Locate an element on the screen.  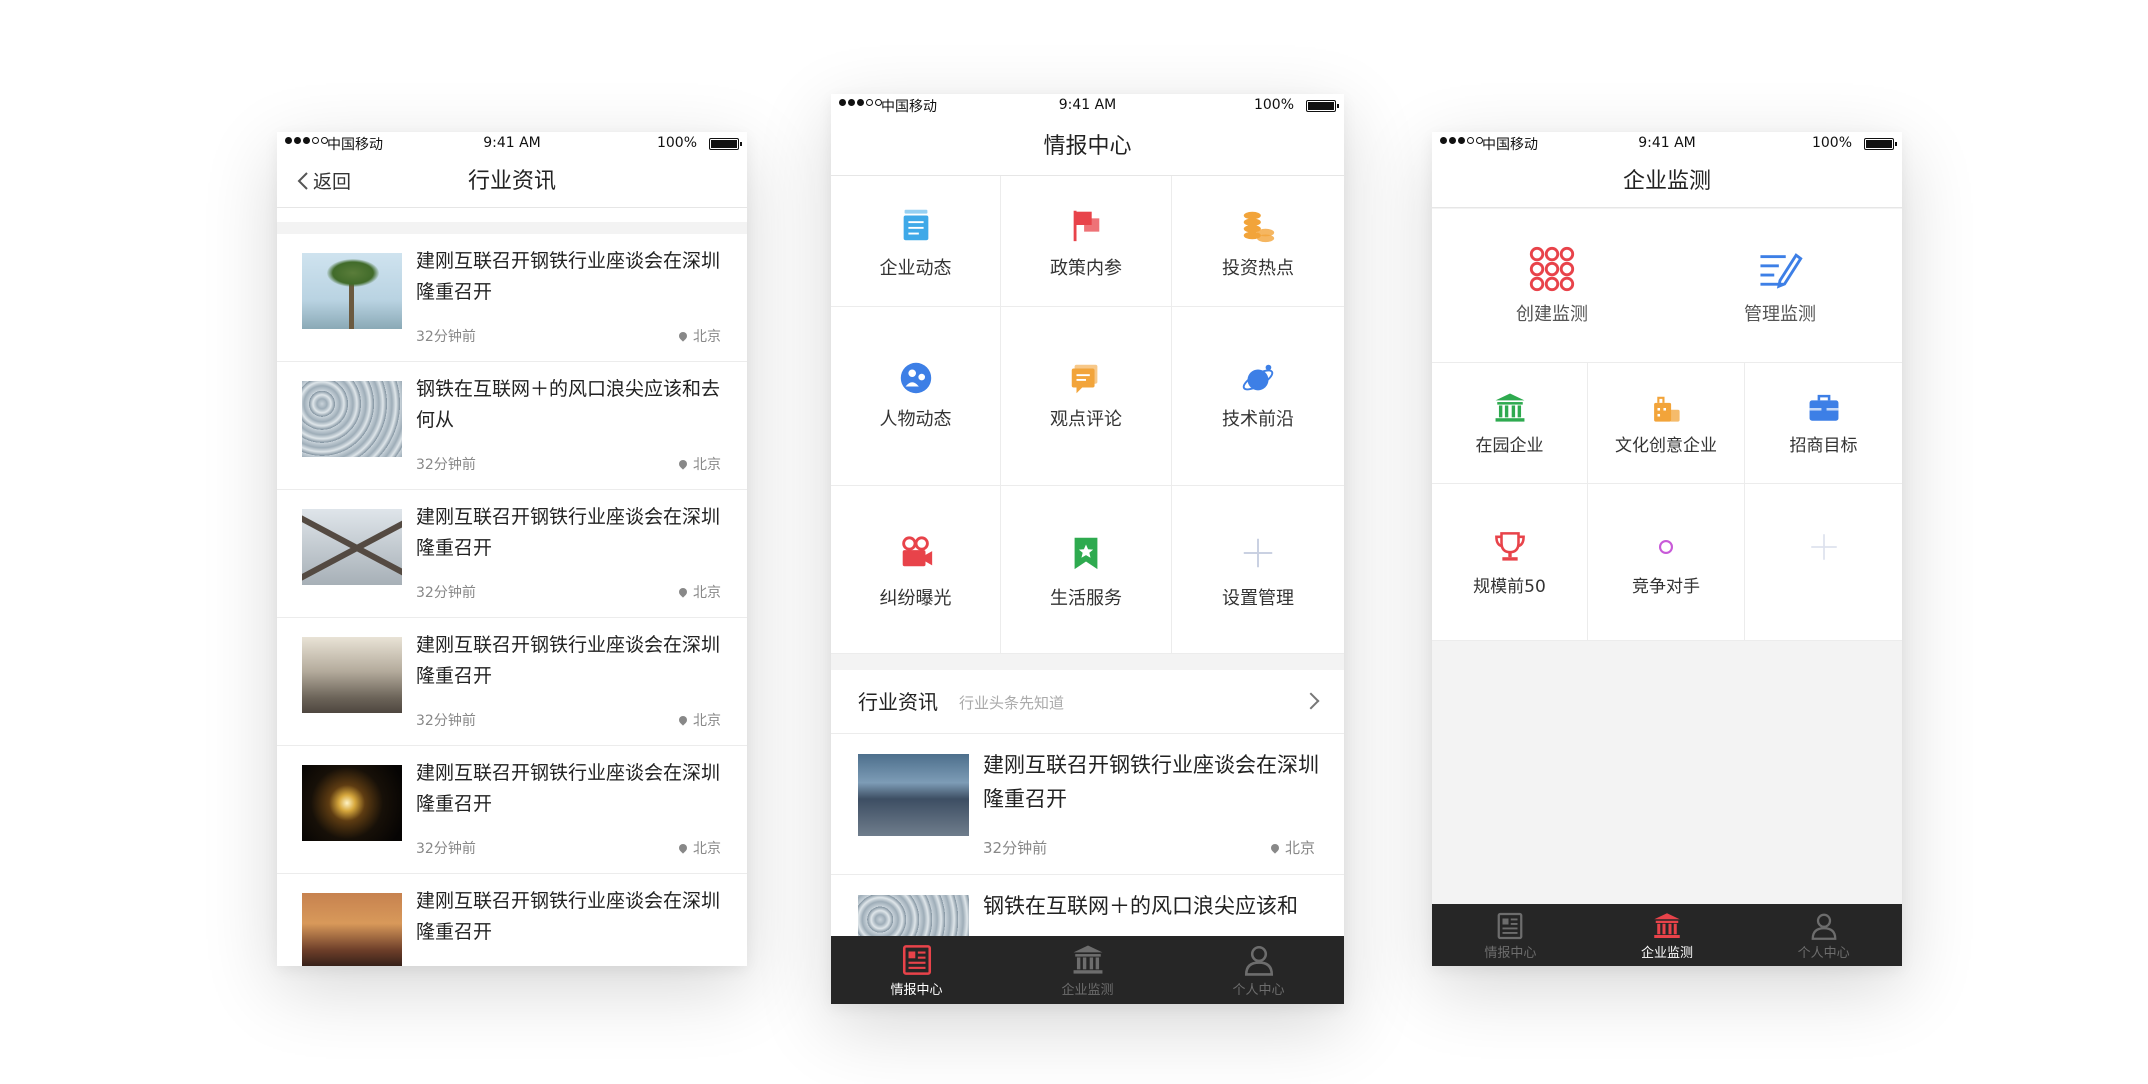
menu-item: 在园企业 is located at coordinates (1510, 423).